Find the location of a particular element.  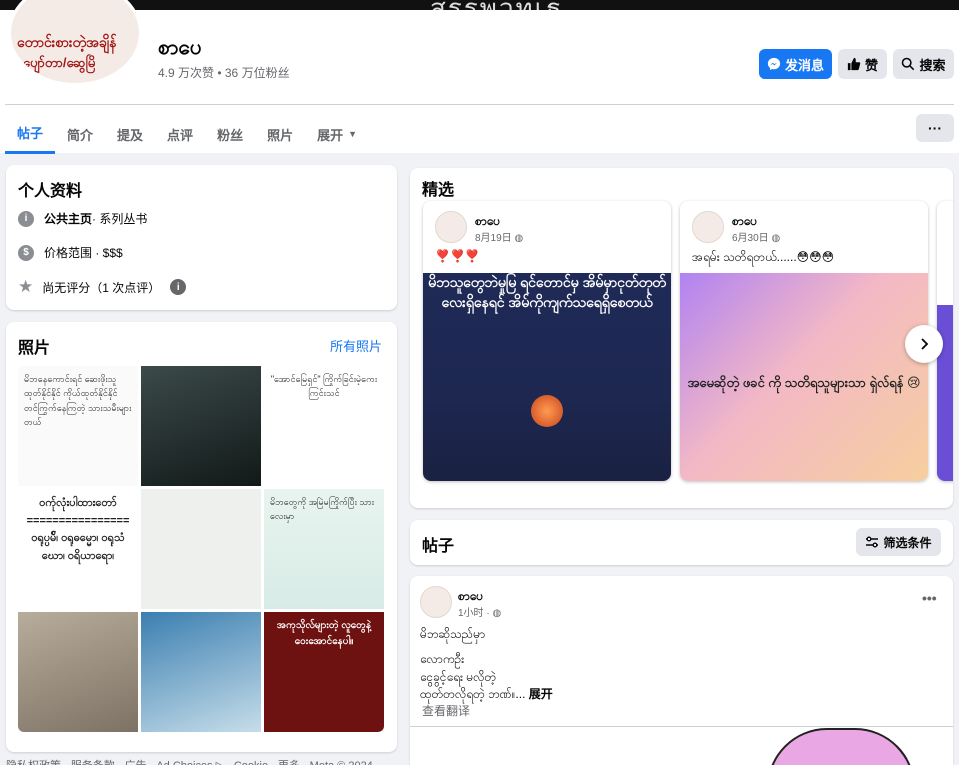

tab-label: 展开 is located at coordinates (330, 135).